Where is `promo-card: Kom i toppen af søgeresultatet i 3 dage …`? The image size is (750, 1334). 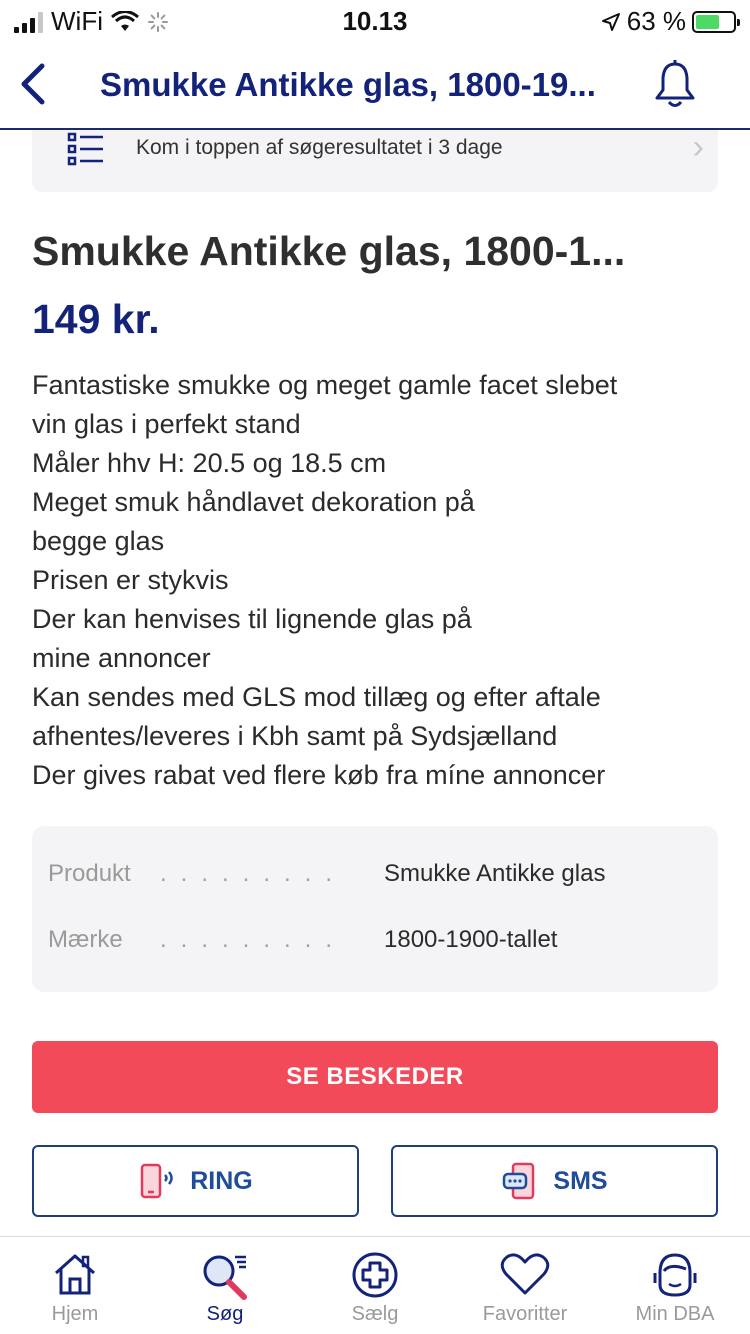
promo-card: Kom i toppen af søgeresultatet i 3 dage … is located at coordinates (375, 160).